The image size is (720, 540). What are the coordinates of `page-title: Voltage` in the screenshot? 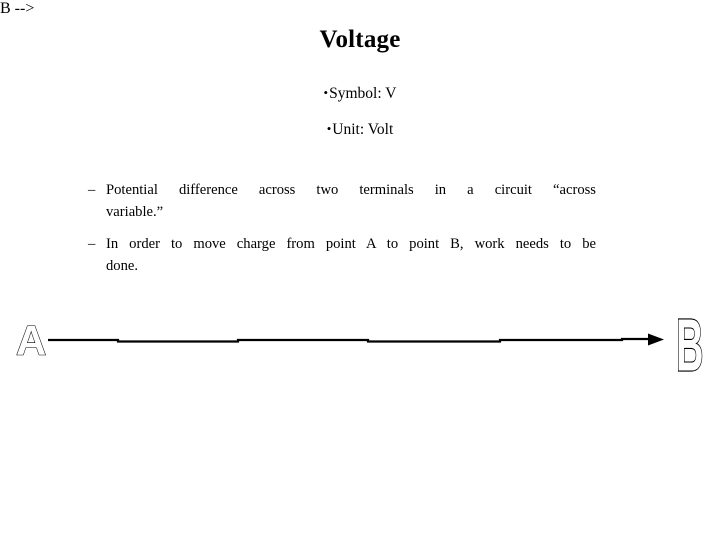 It's located at (360, 39).